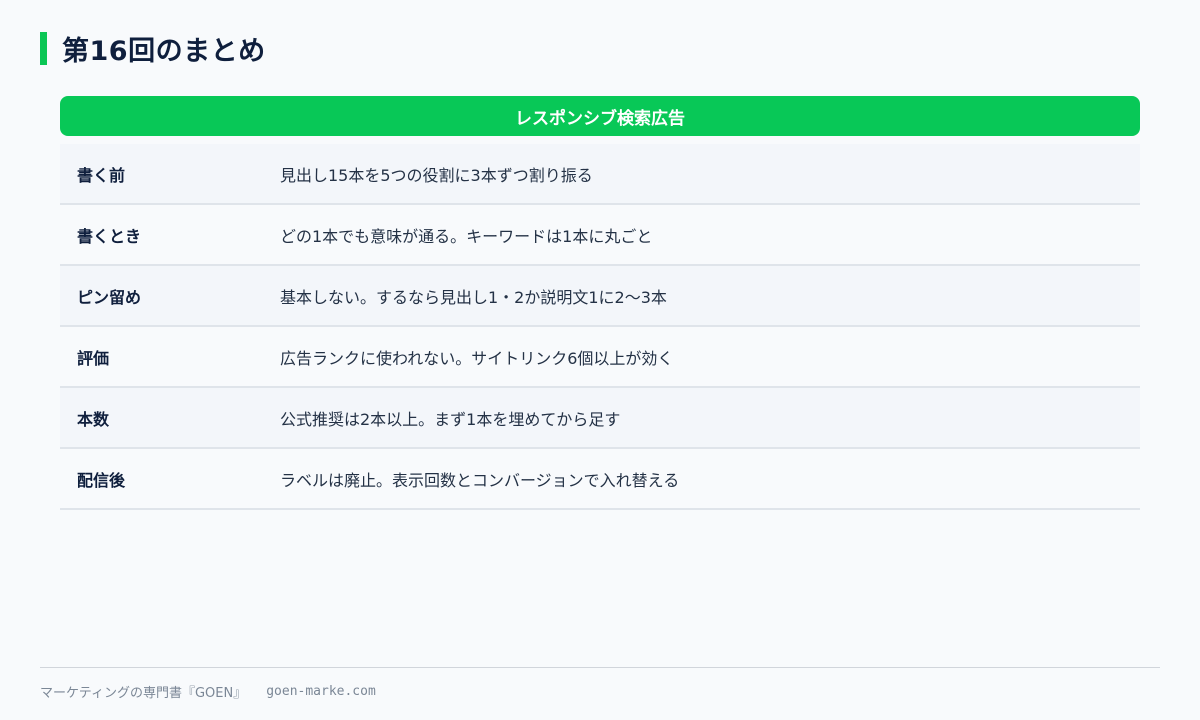 Image resolution: width=1200 pixels, height=720 pixels. What do you see at coordinates (43, 48) in the screenshot?
I see `title-accent-bar` at bounding box center [43, 48].